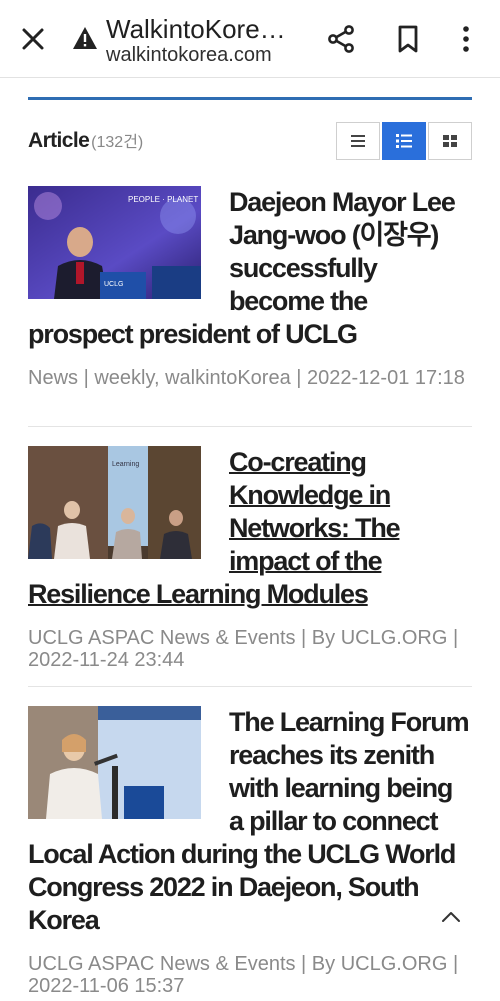 Image resolution: width=500 pixels, height=1001 pixels. What do you see at coordinates (164, 199) in the screenshot?
I see `svg-text: PEOPLE · PLANET · GOVERN` at bounding box center [164, 199].